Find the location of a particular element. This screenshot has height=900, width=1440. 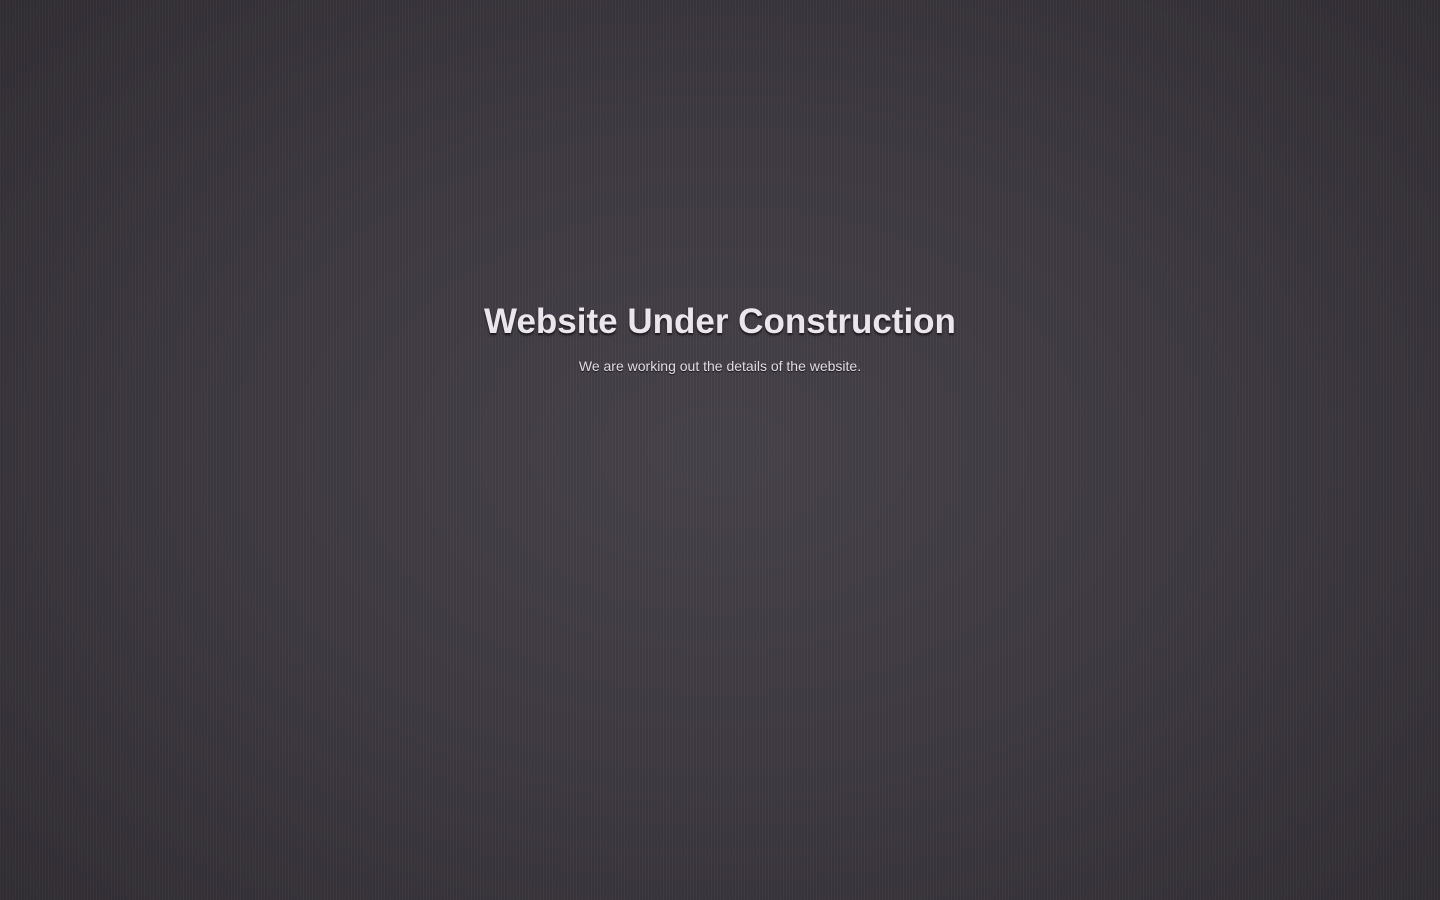

page-title: Website Under Construction is located at coordinates (720, 321).